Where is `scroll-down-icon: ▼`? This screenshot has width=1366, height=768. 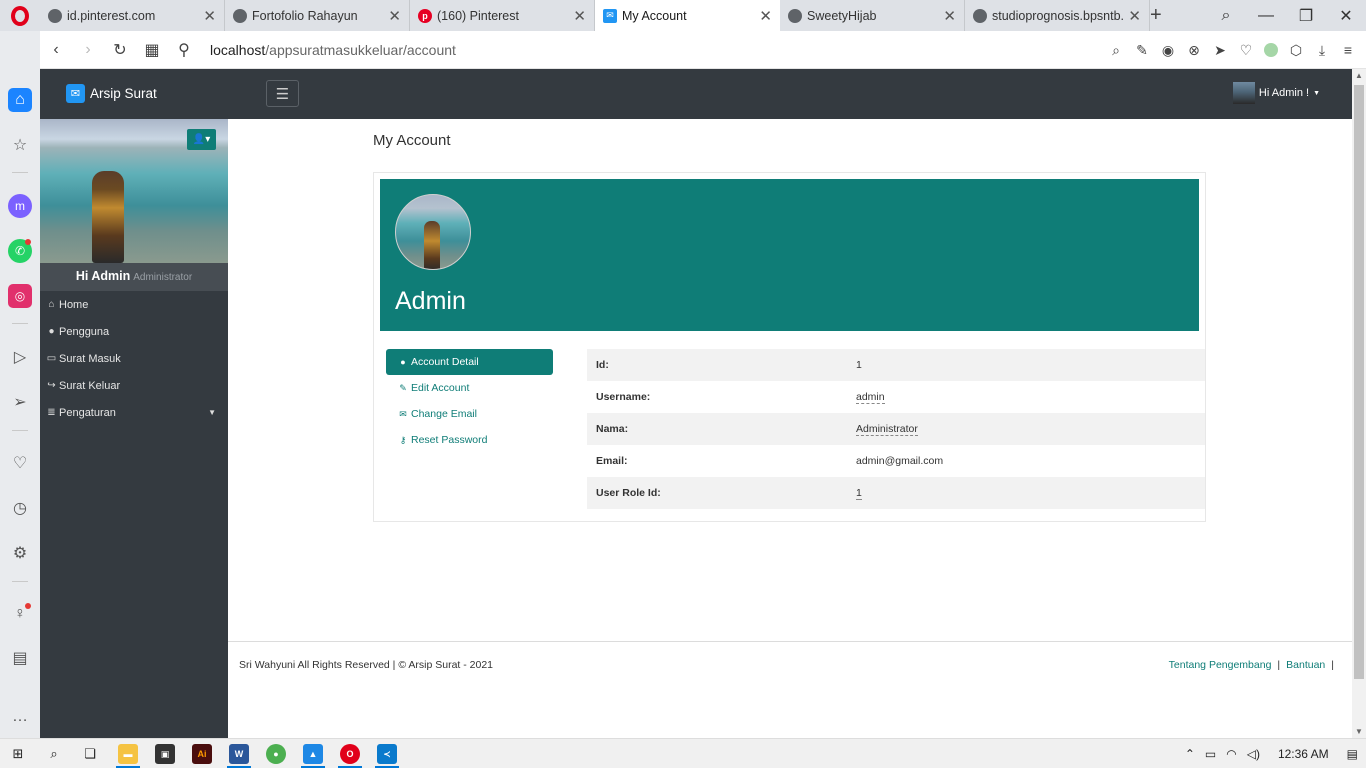
scroll-down-icon: ▼ is located at coordinates (1359, 731).